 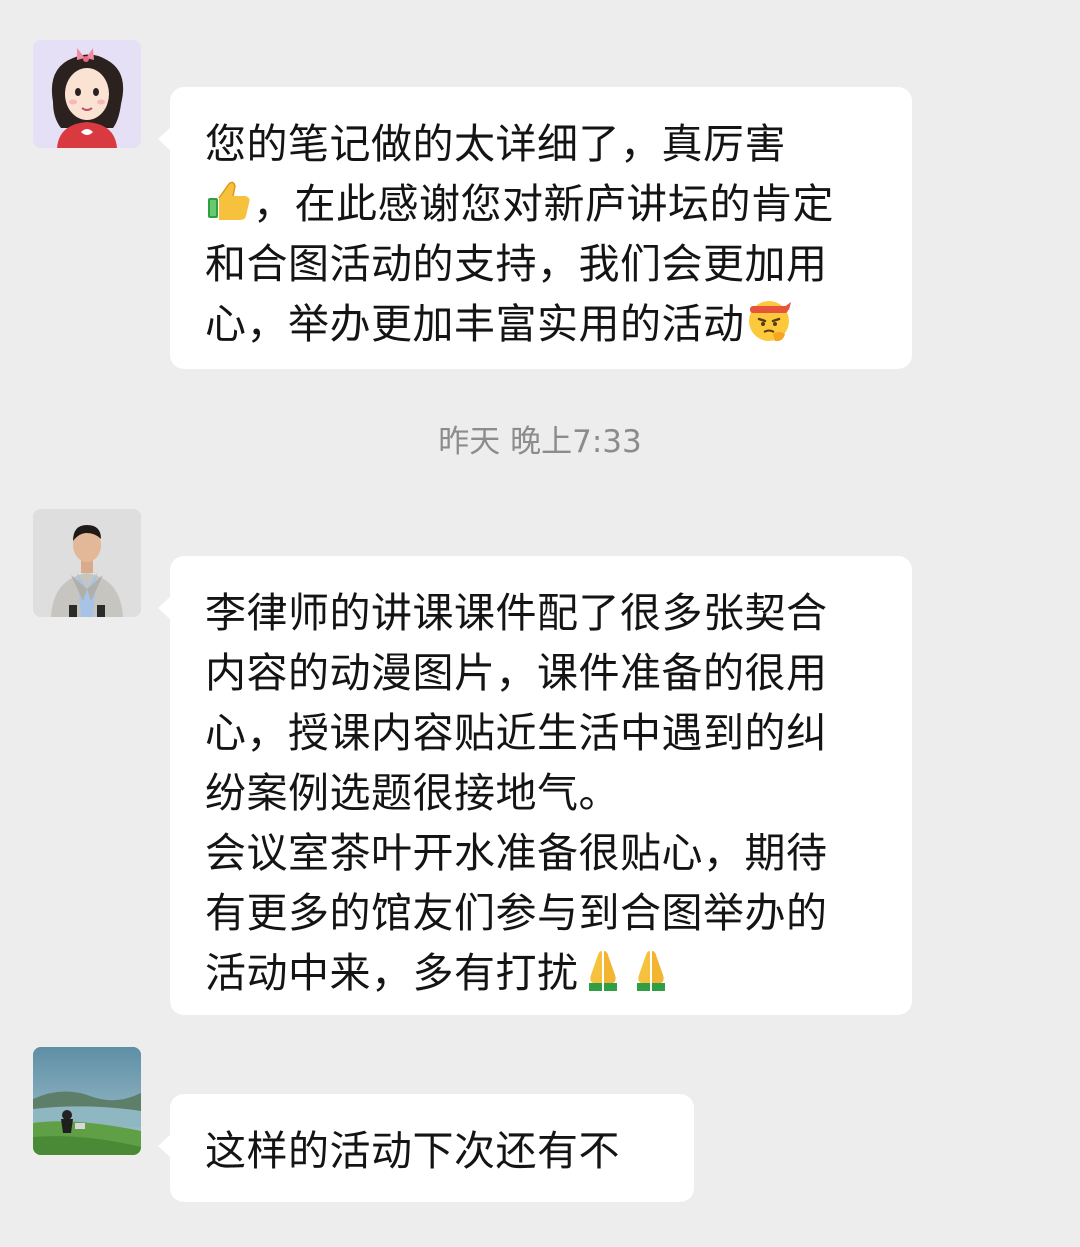 I want to click on message-2-line-7-wrap: 活动中来，多有打扰, so click(x=542, y=973).